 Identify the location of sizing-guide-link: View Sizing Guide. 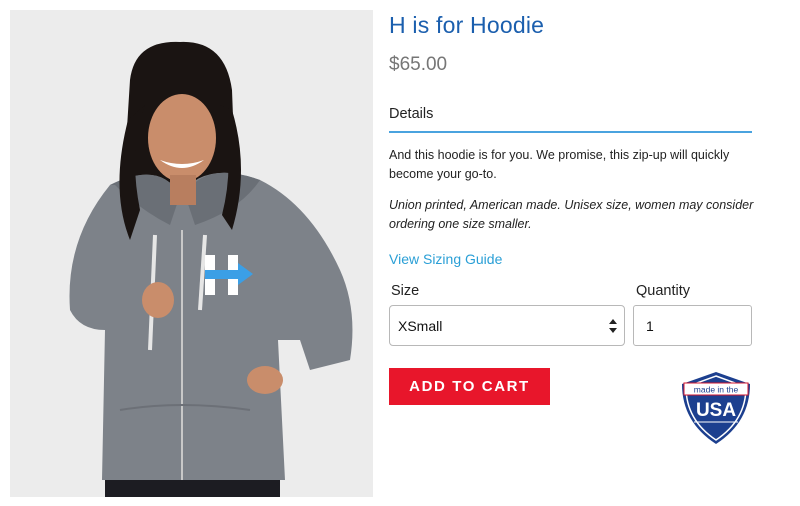
(445, 259).